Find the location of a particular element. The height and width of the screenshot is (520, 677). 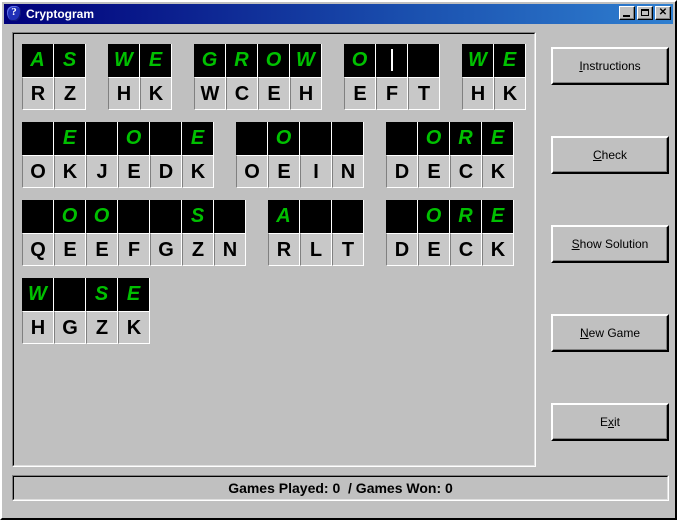

close-button: ✕ is located at coordinates (663, 13).